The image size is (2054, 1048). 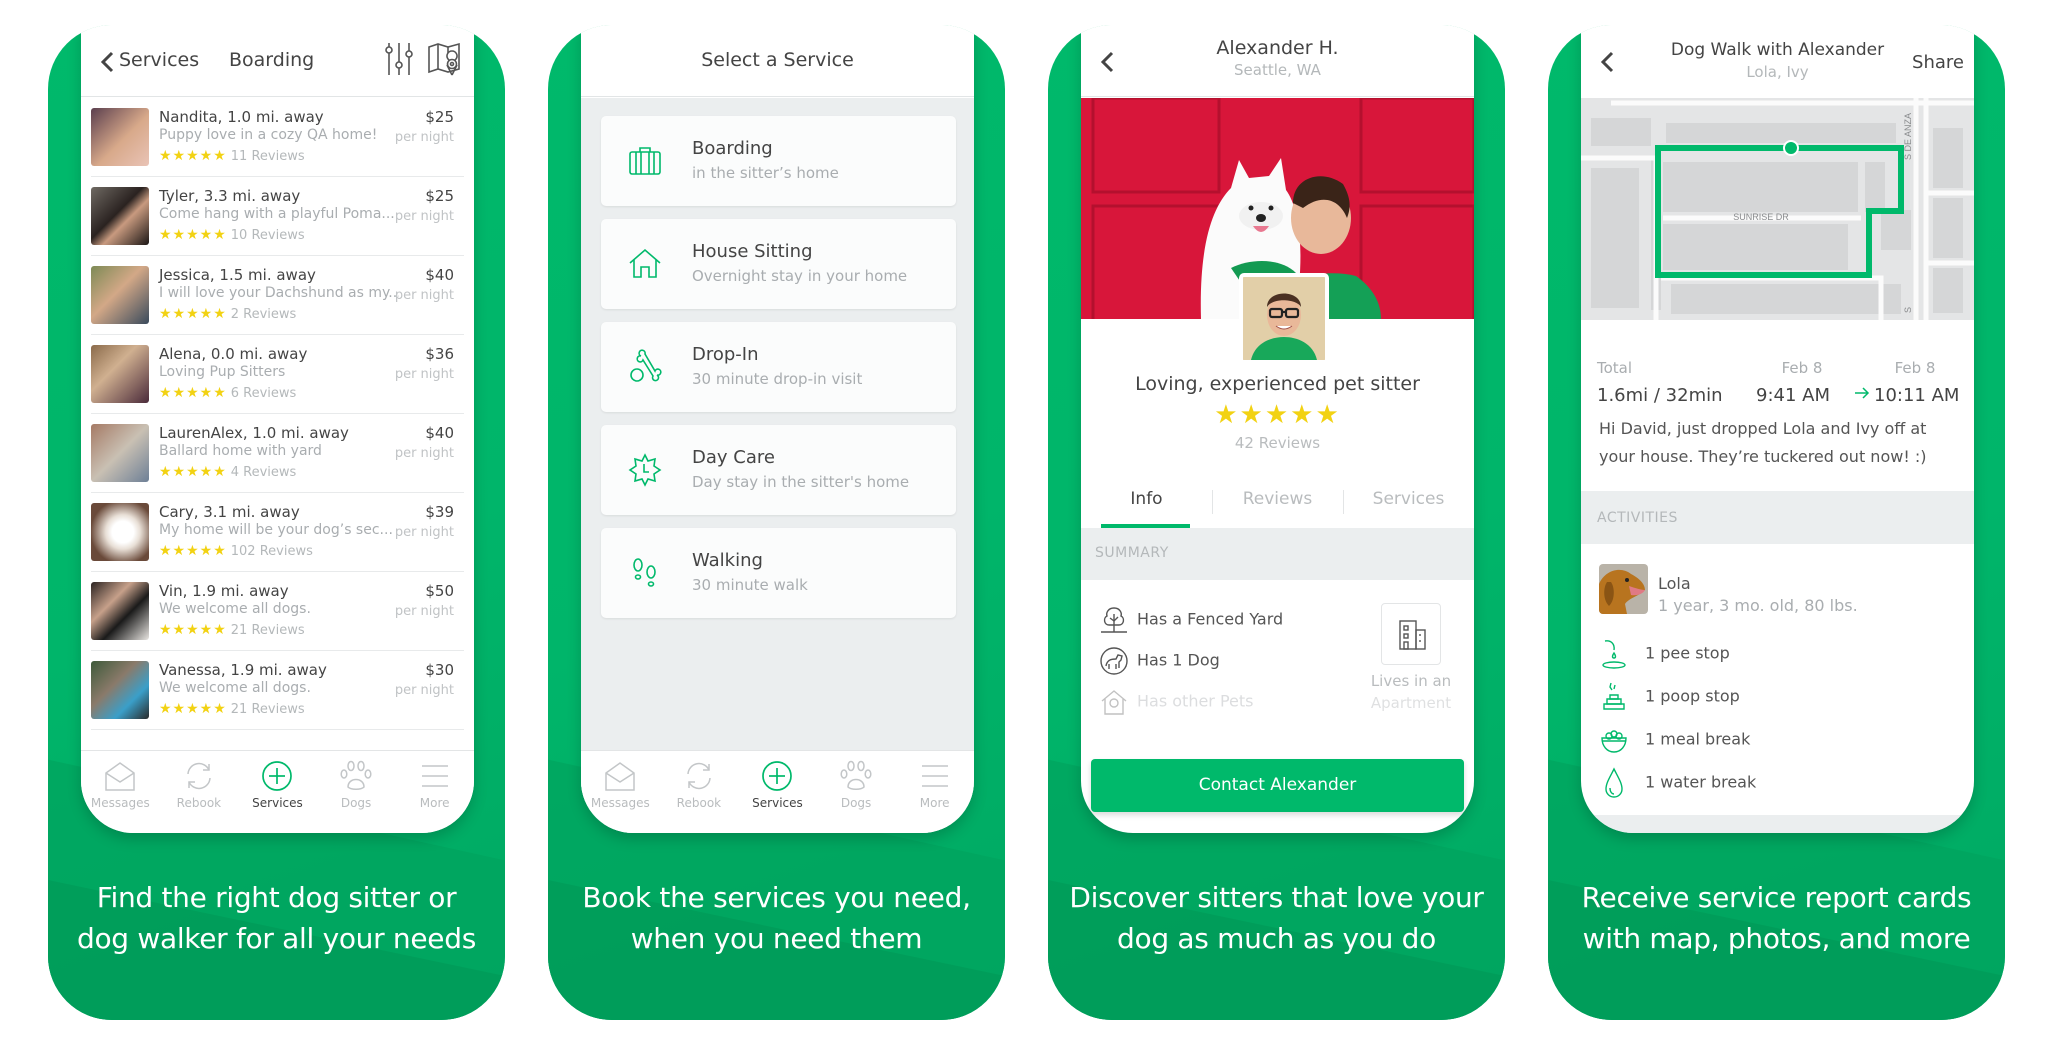 What do you see at coordinates (272, 60) in the screenshot?
I see `page-title: Boarding` at bounding box center [272, 60].